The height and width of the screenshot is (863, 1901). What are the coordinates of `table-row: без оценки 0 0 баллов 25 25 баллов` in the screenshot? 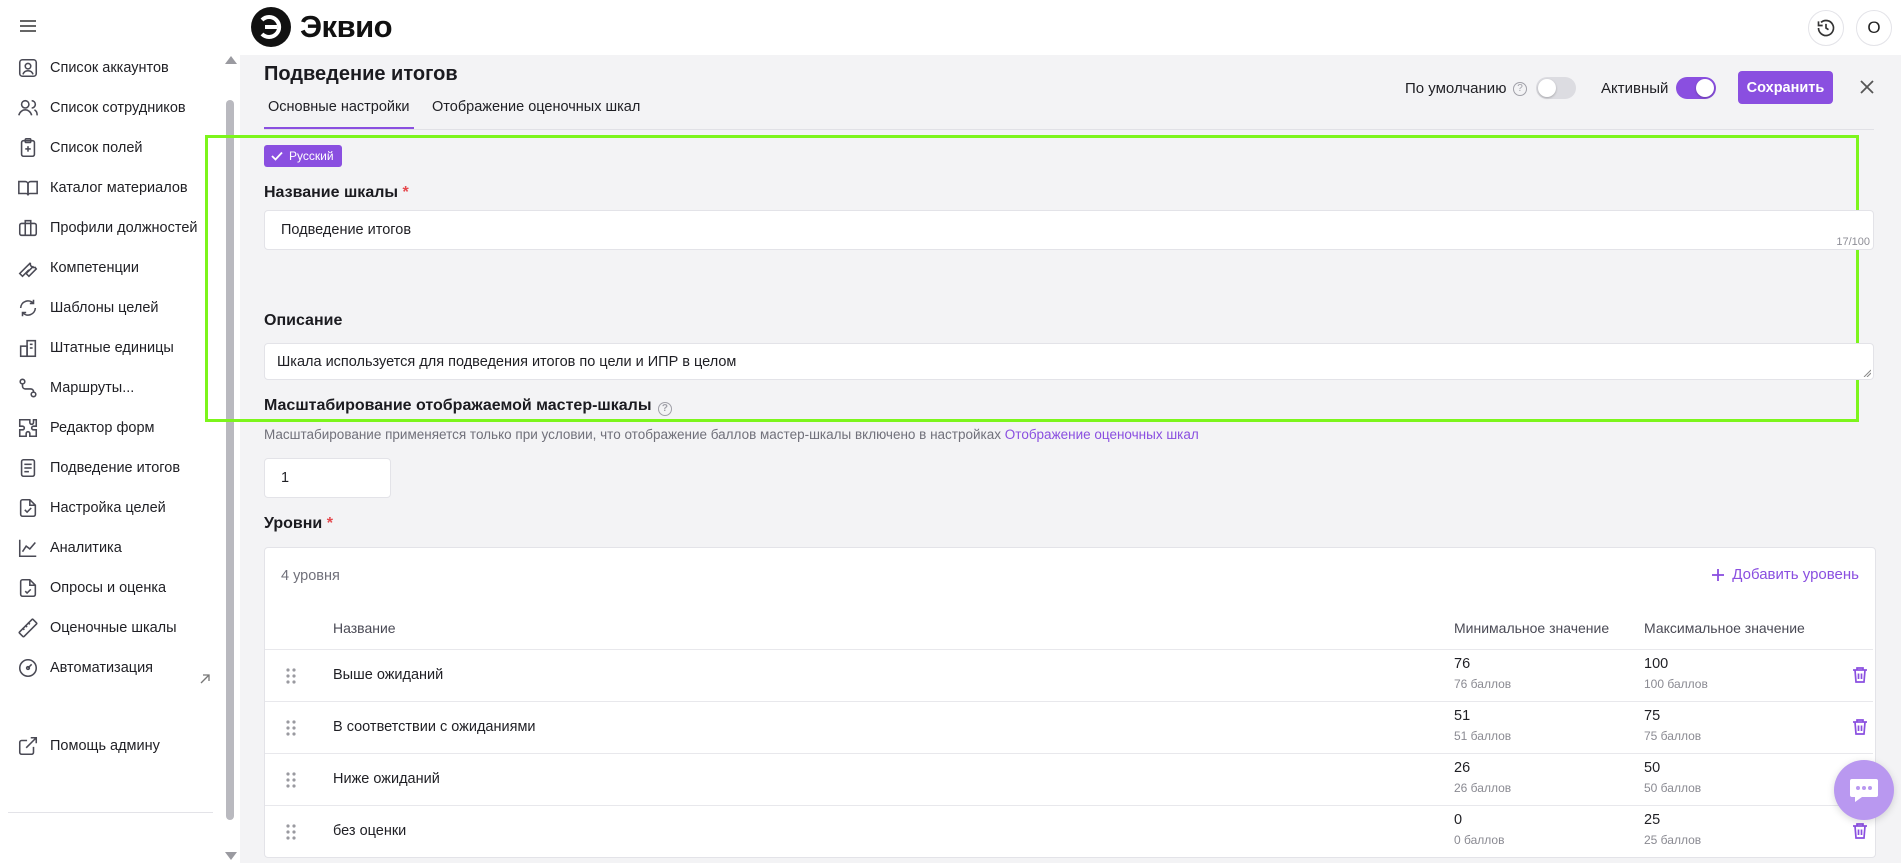 It's located at (1069, 831).